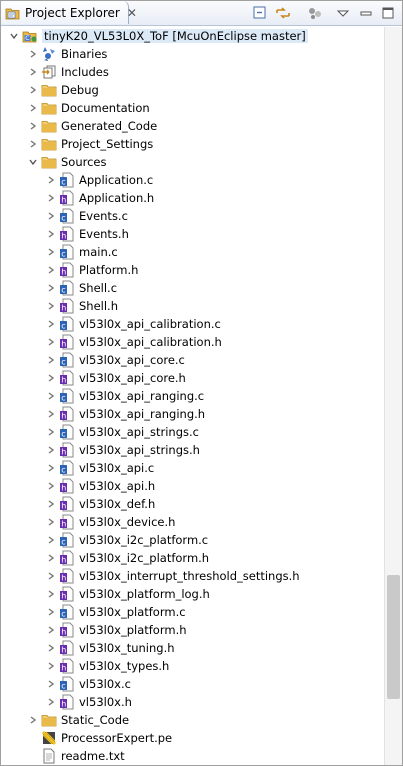 Image resolution: width=403 pixels, height=766 pixels. Describe the element at coordinates (107, 666) in the screenshot. I see `tree-item-source-file: h vl53l0x_types.h` at that location.